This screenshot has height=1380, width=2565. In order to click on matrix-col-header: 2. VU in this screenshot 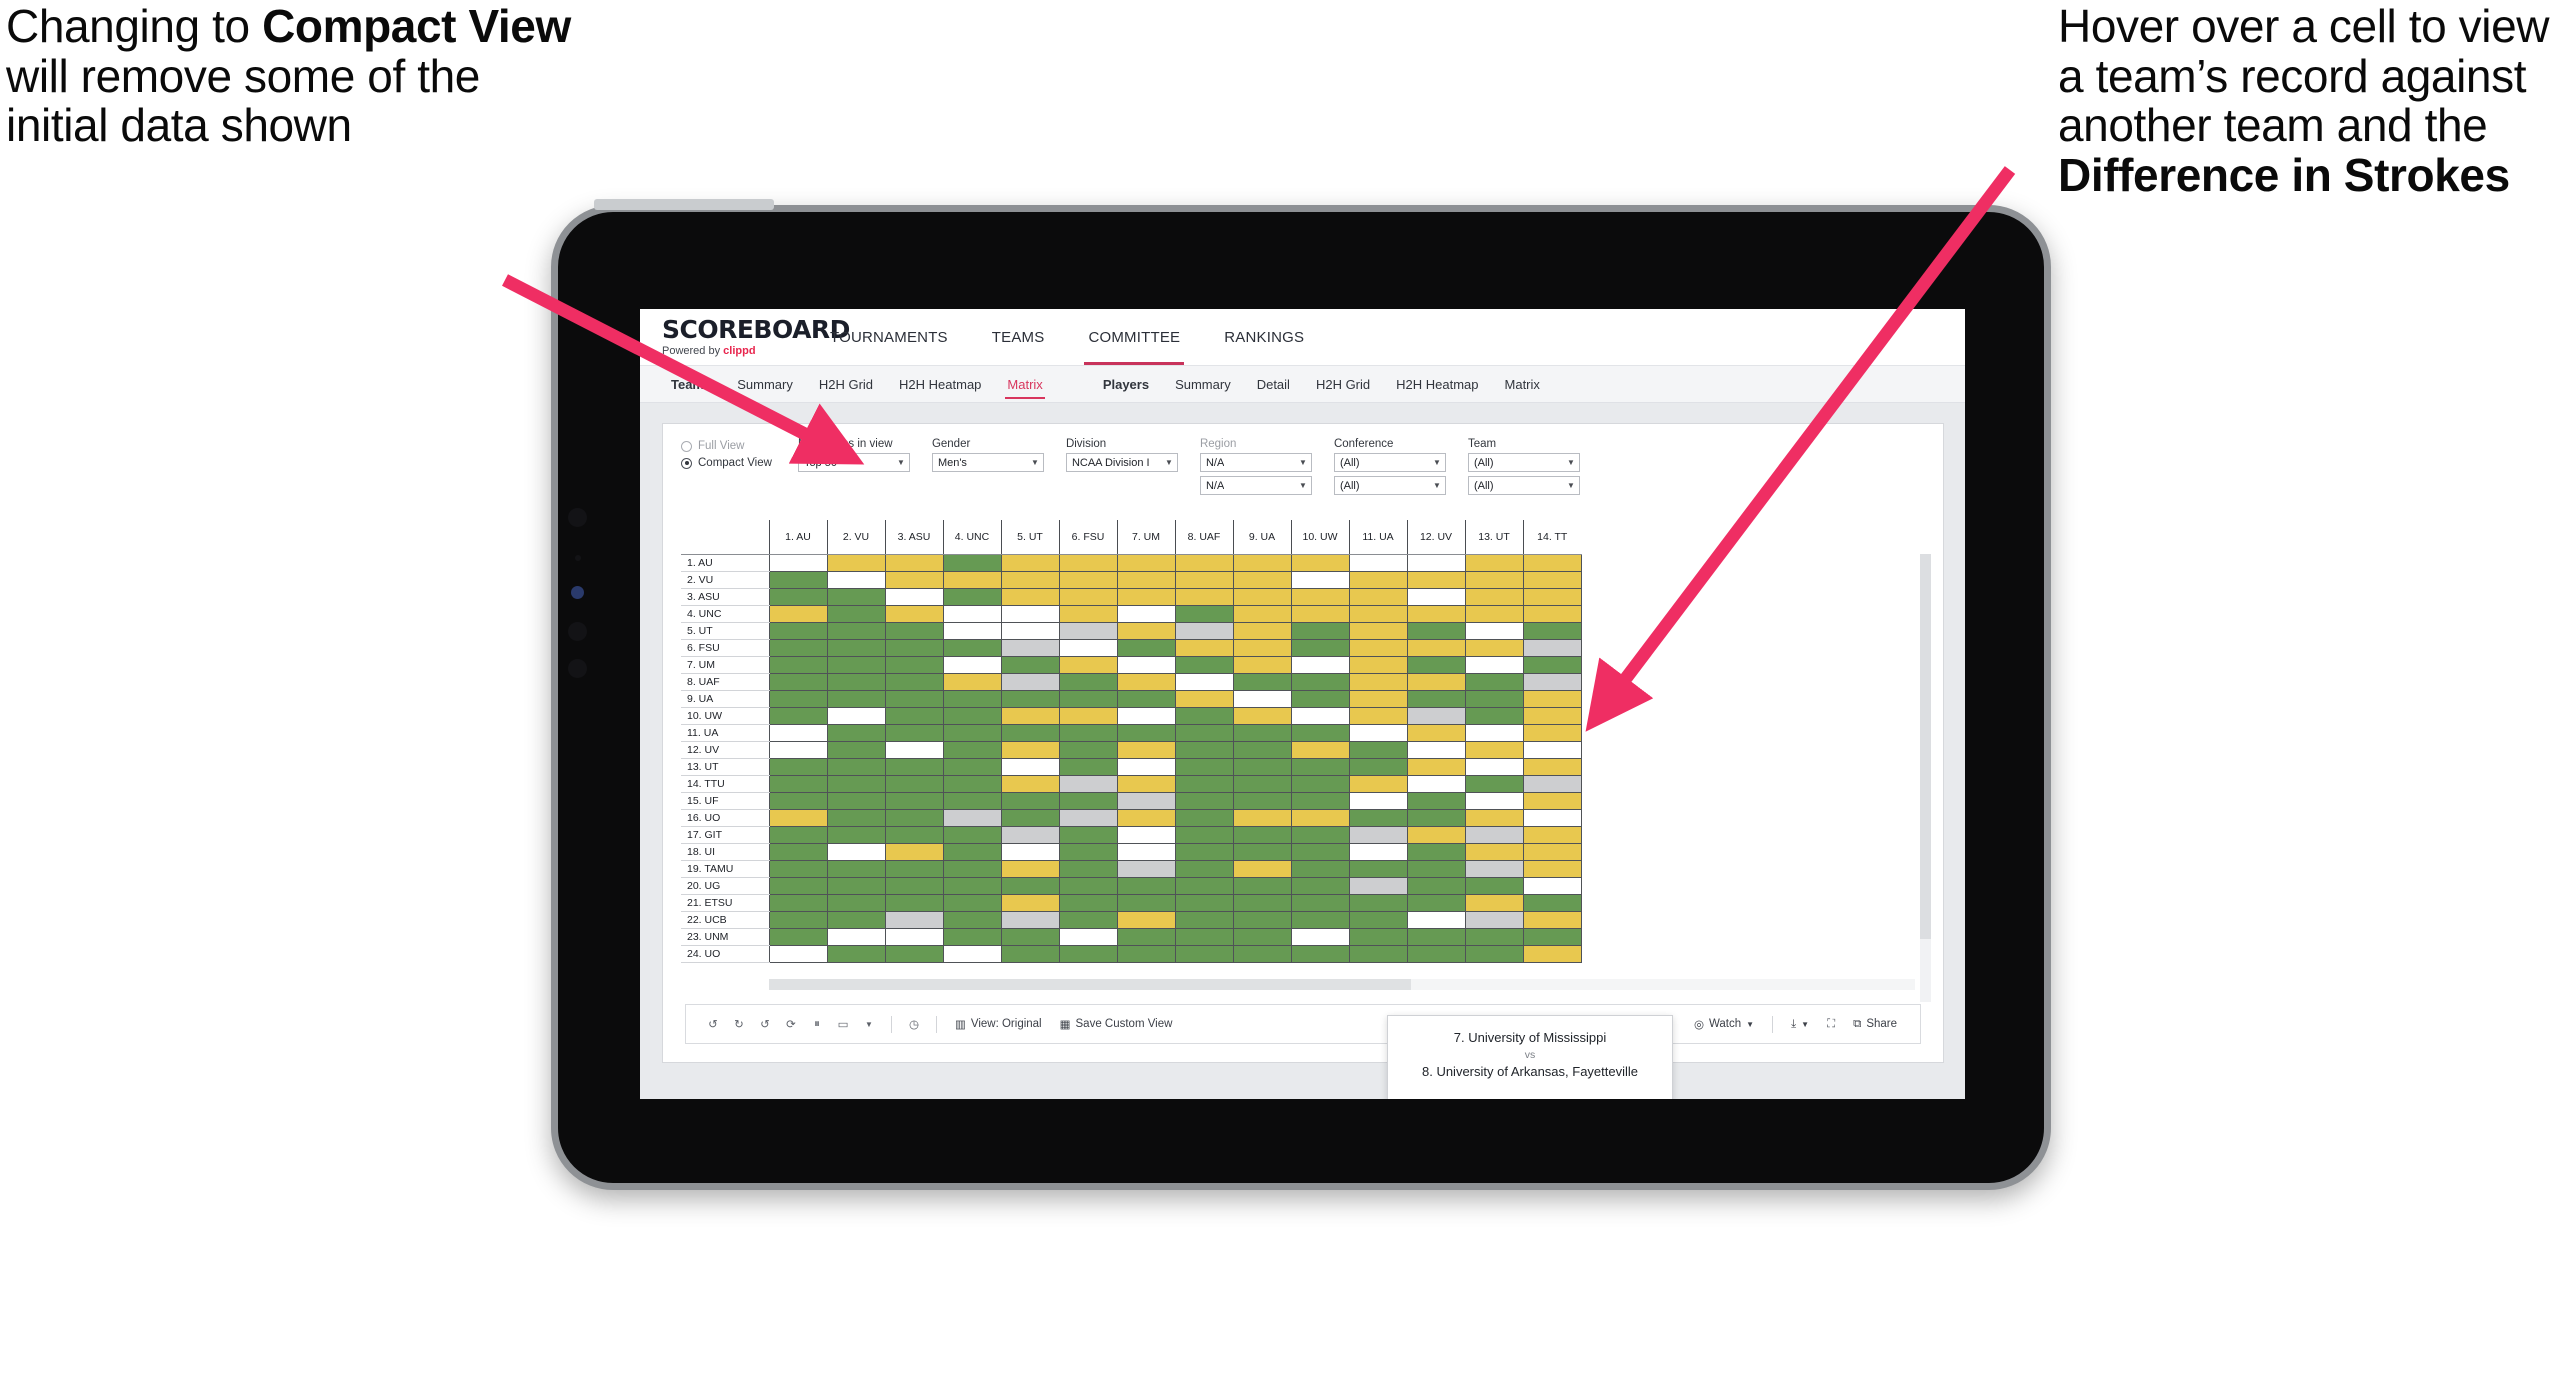, I will do `click(855, 537)`.